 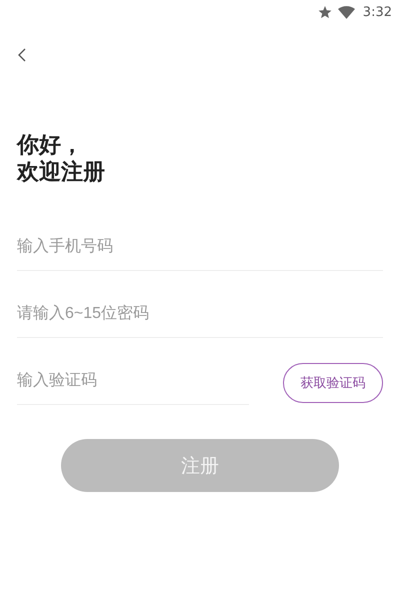 I want to click on input-field: 请输入6~15位密码, so click(x=200, y=314).